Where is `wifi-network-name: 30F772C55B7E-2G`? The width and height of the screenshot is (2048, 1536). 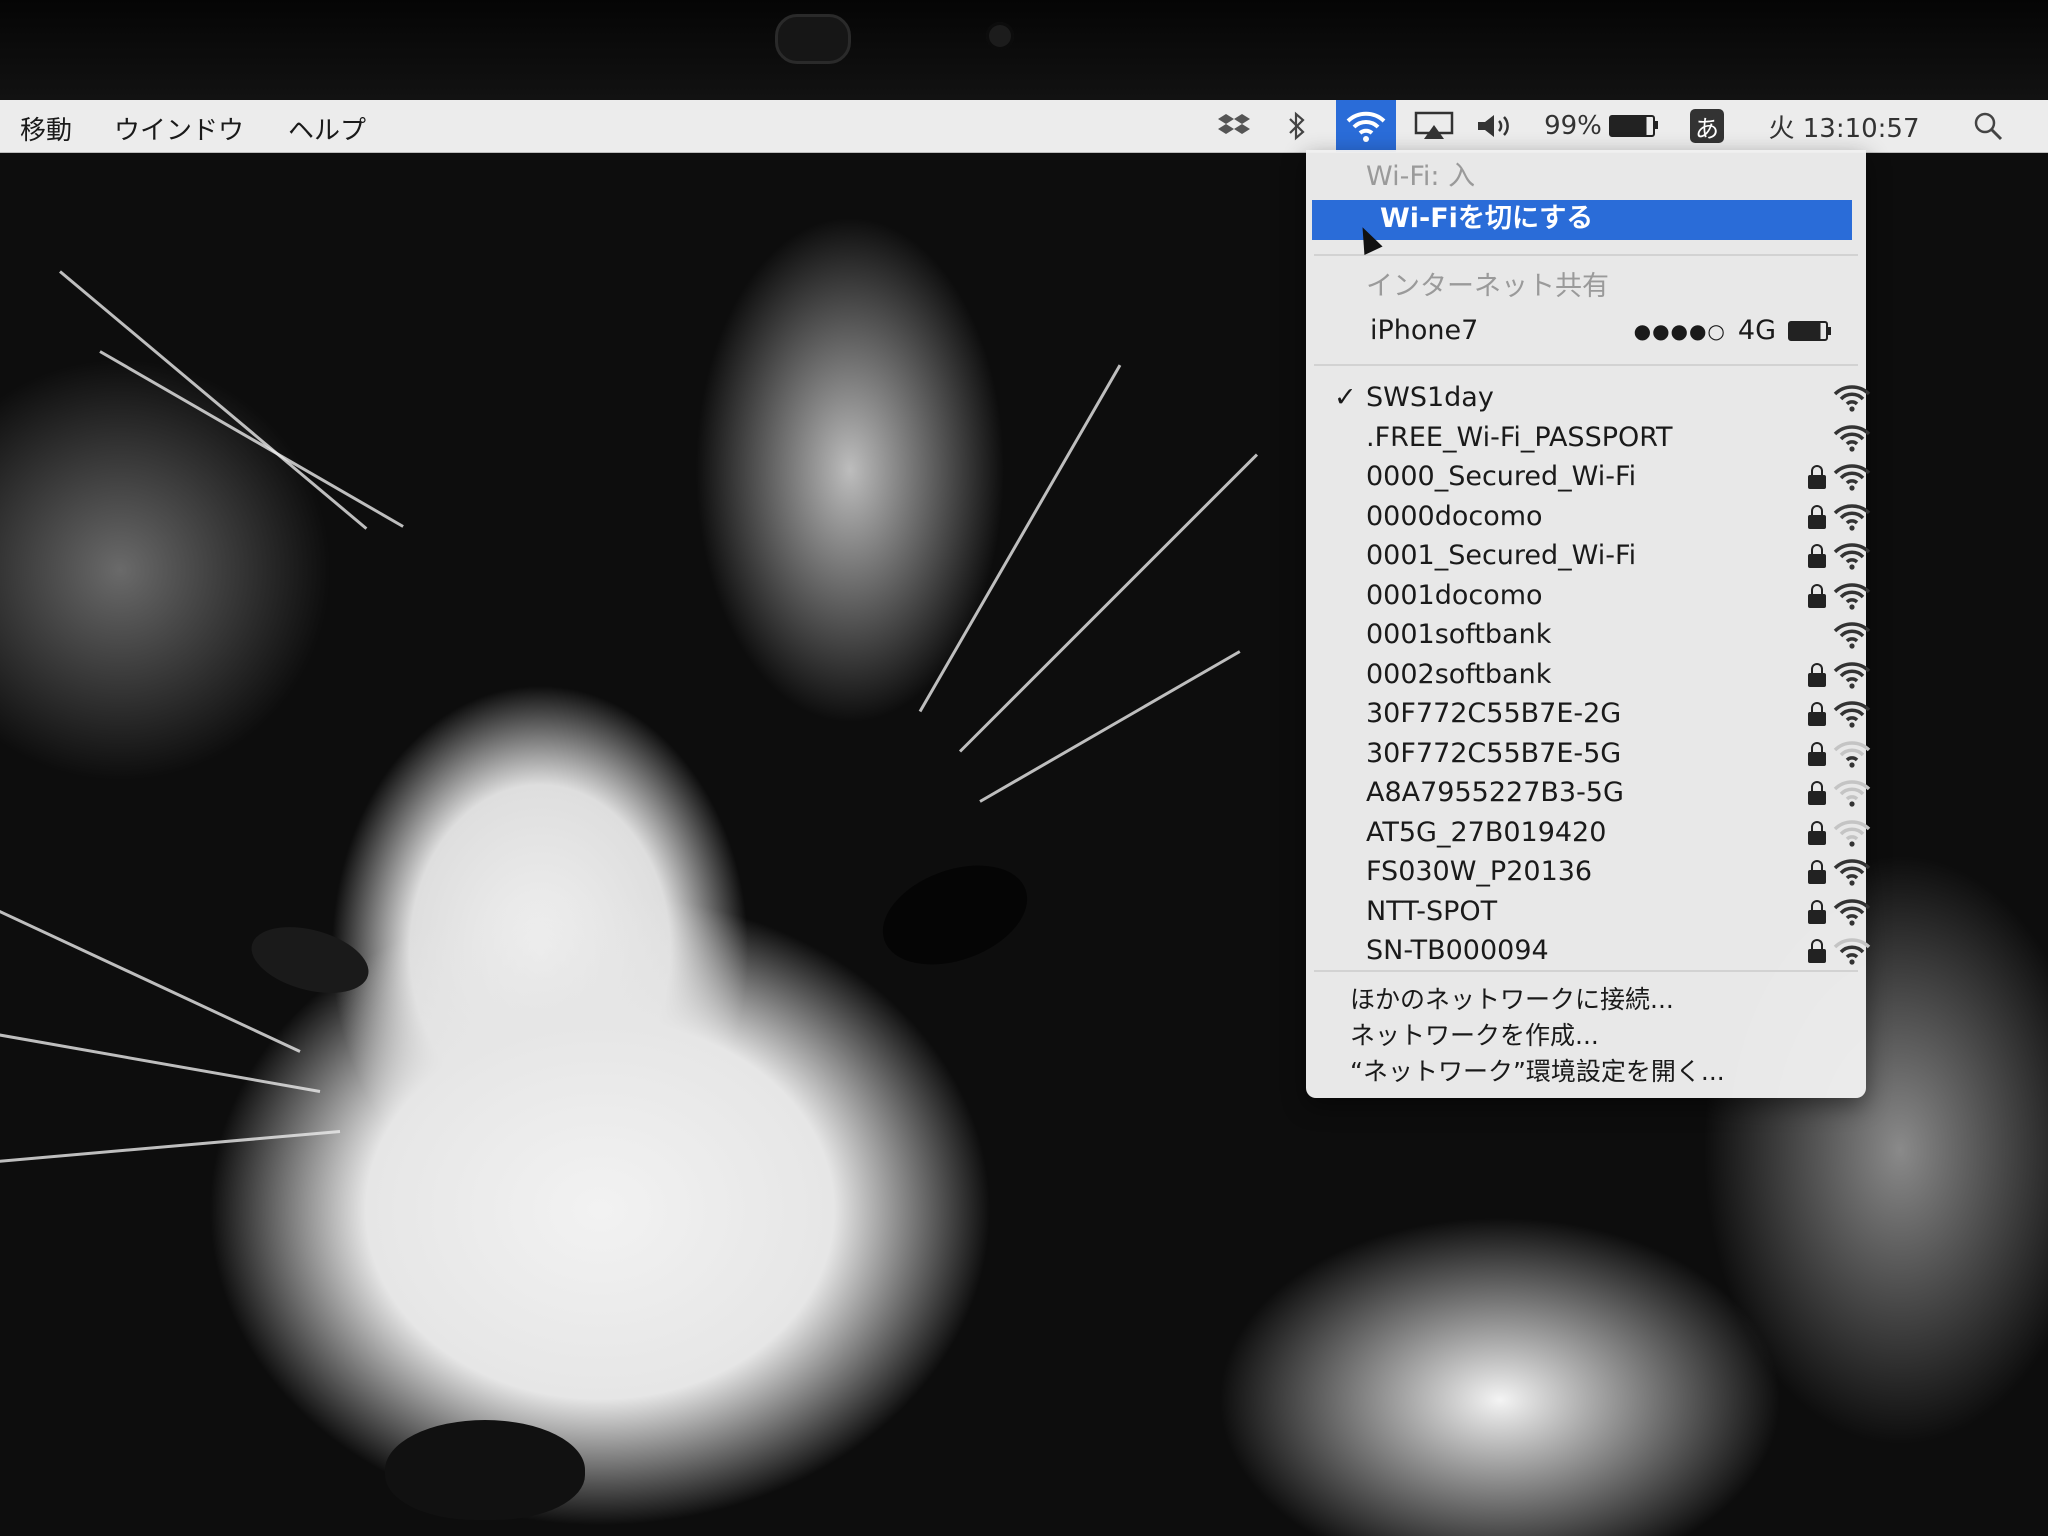
wifi-network-name: 30F772C55B7E-2G is located at coordinates (1494, 713).